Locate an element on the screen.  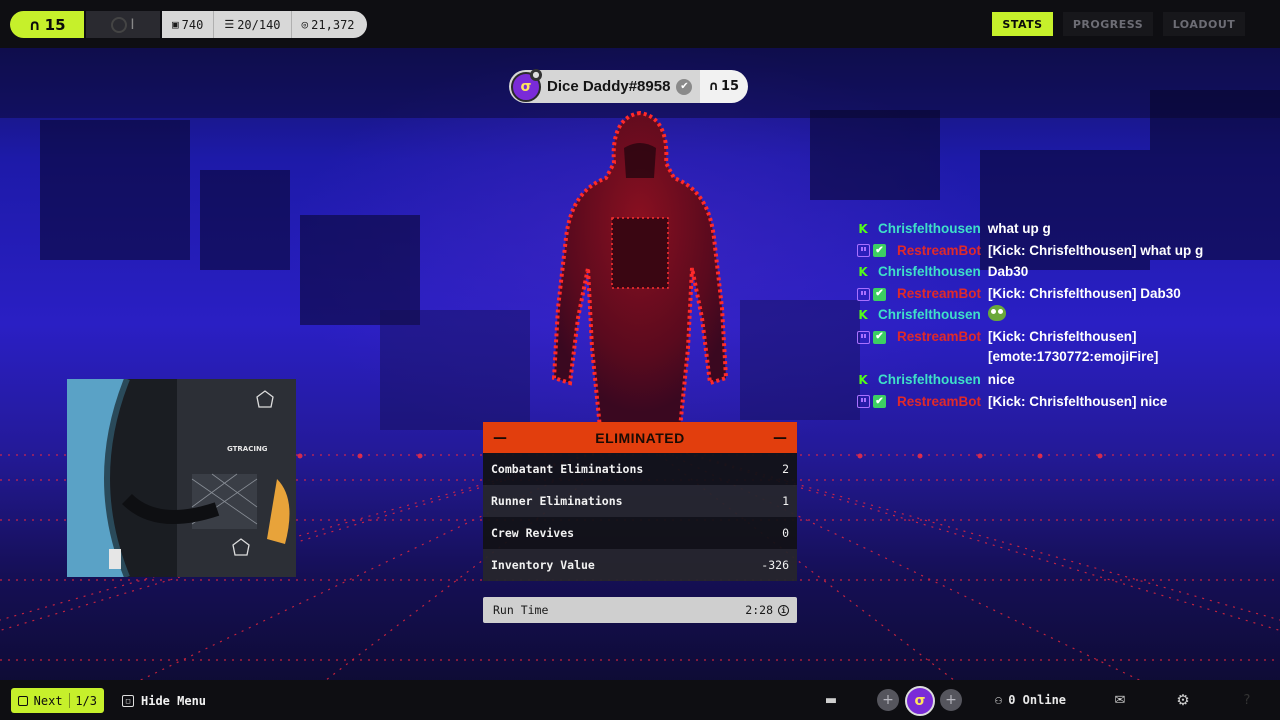
crate-icon: ▣ is located at coordinates (175, 24).